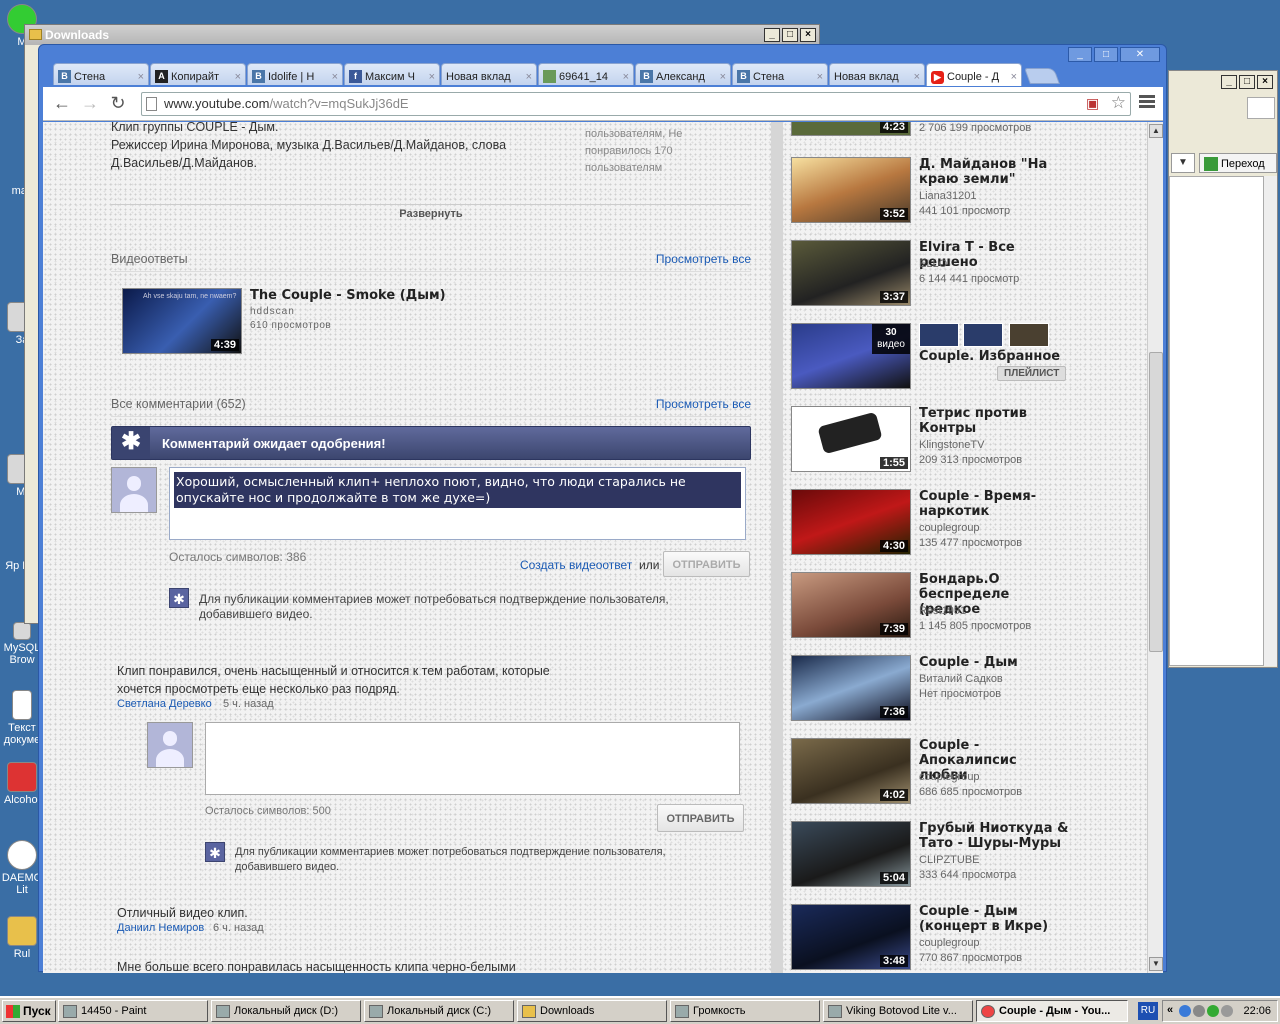 Image resolution: width=1280 pixels, height=1024 pixels. Describe the element at coordinates (1156, 964) in the screenshot. I see `scroll-down-button: ▼` at that location.